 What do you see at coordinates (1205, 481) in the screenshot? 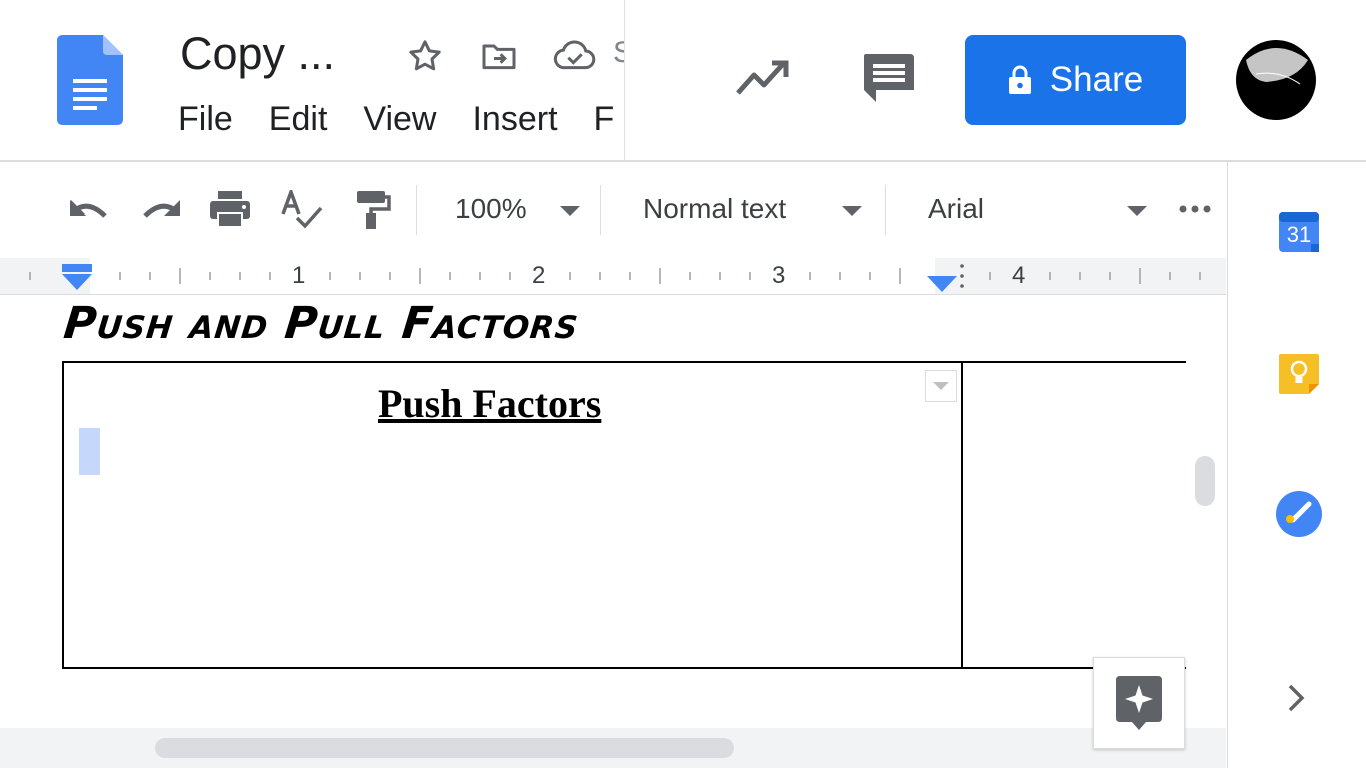
I see `vertical-scrollbar` at bounding box center [1205, 481].